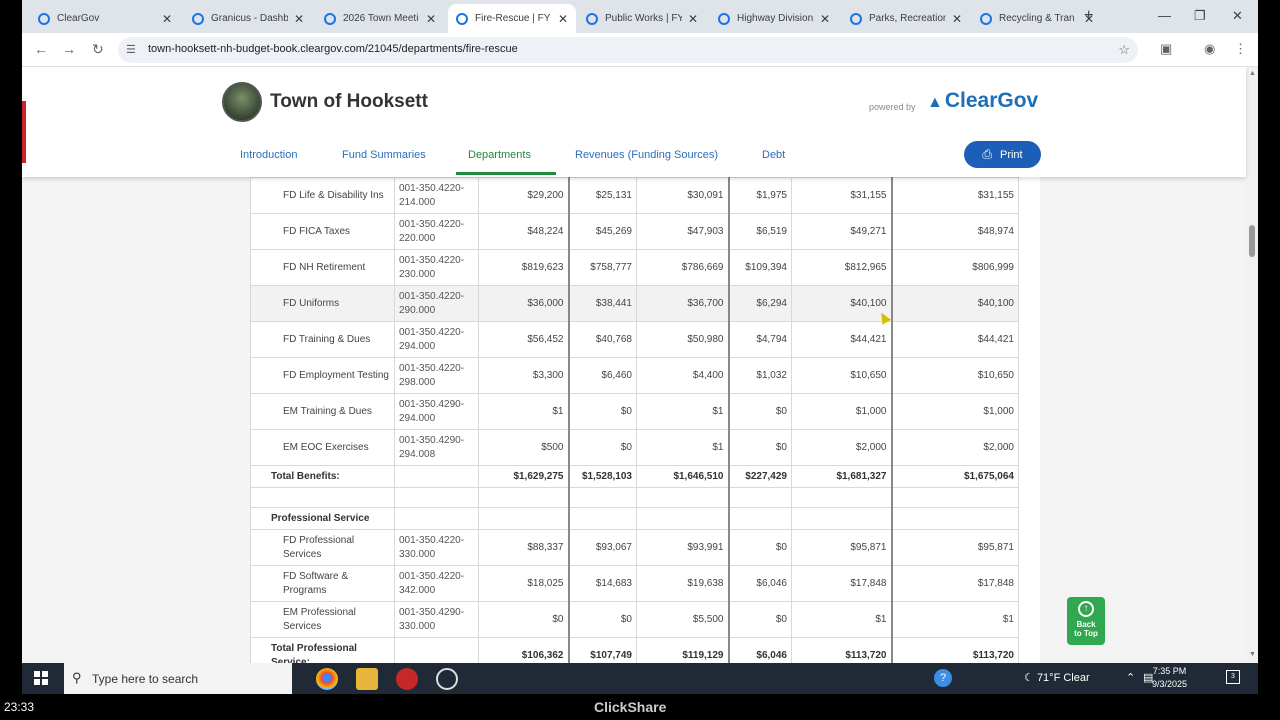  What do you see at coordinates (646, 155) in the screenshot?
I see `nav-link: Revenues (Funding Sources)` at bounding box center [646, 155].